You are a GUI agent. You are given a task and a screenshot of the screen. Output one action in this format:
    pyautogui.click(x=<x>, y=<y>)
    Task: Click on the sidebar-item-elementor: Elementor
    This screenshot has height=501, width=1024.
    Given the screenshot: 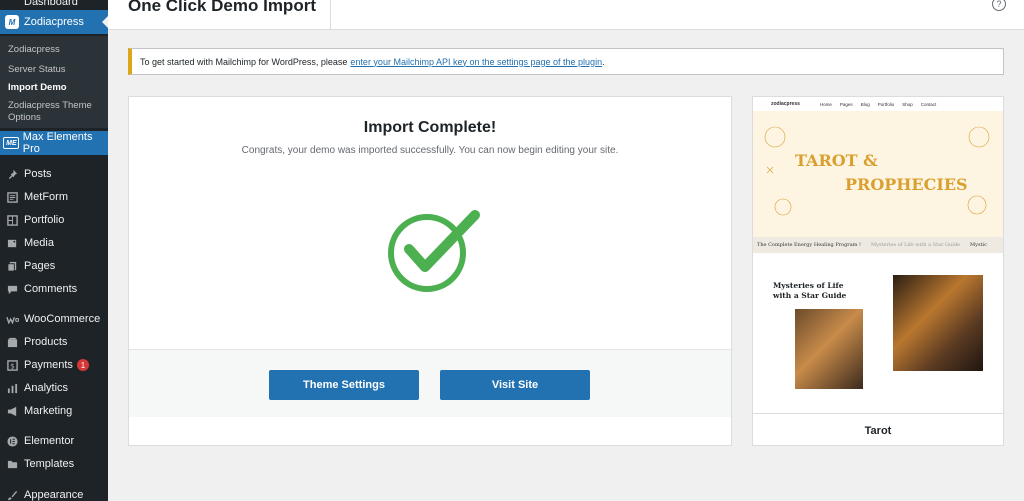 What is the action you would take?
    pyautogui.click(x=54, y=441)
    